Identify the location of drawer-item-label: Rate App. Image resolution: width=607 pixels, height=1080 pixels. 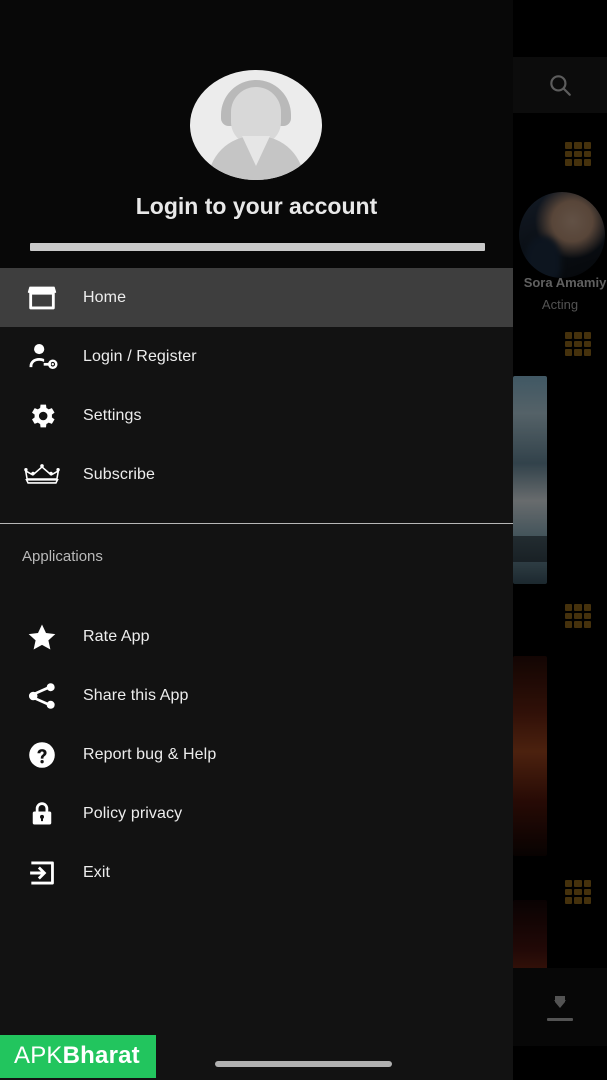
(116, 636).